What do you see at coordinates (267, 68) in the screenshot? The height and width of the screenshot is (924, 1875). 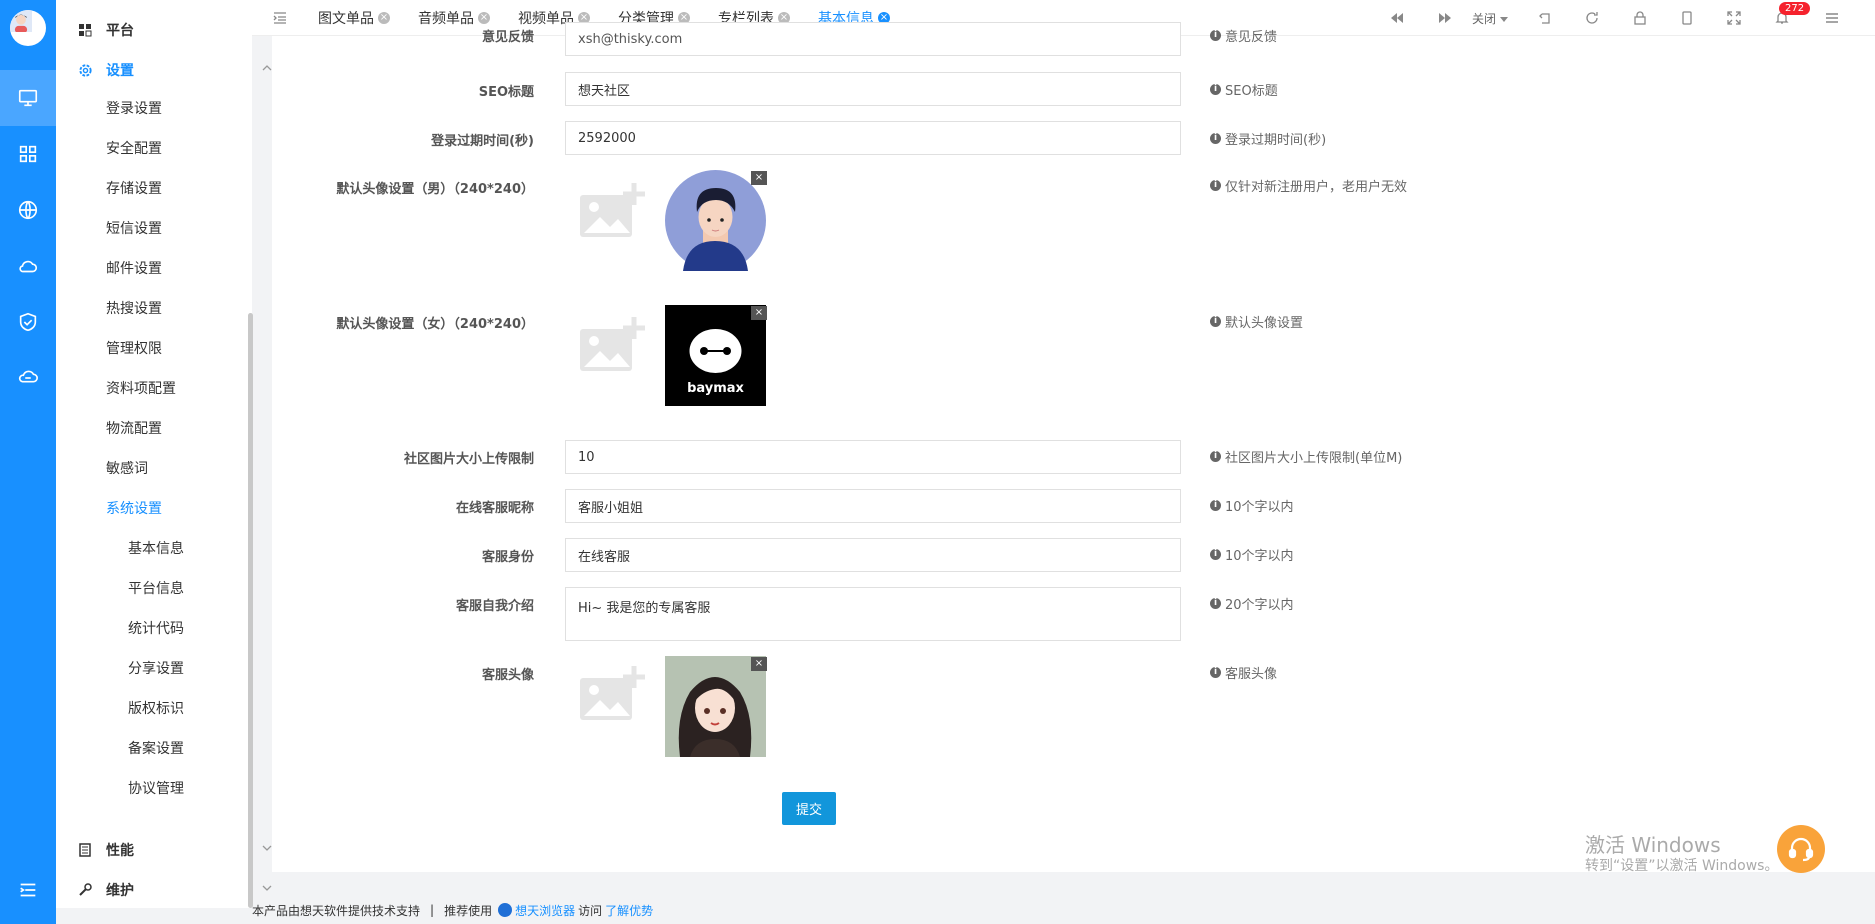 I see `chevron-up-icon` at bounding box center [267, 68].